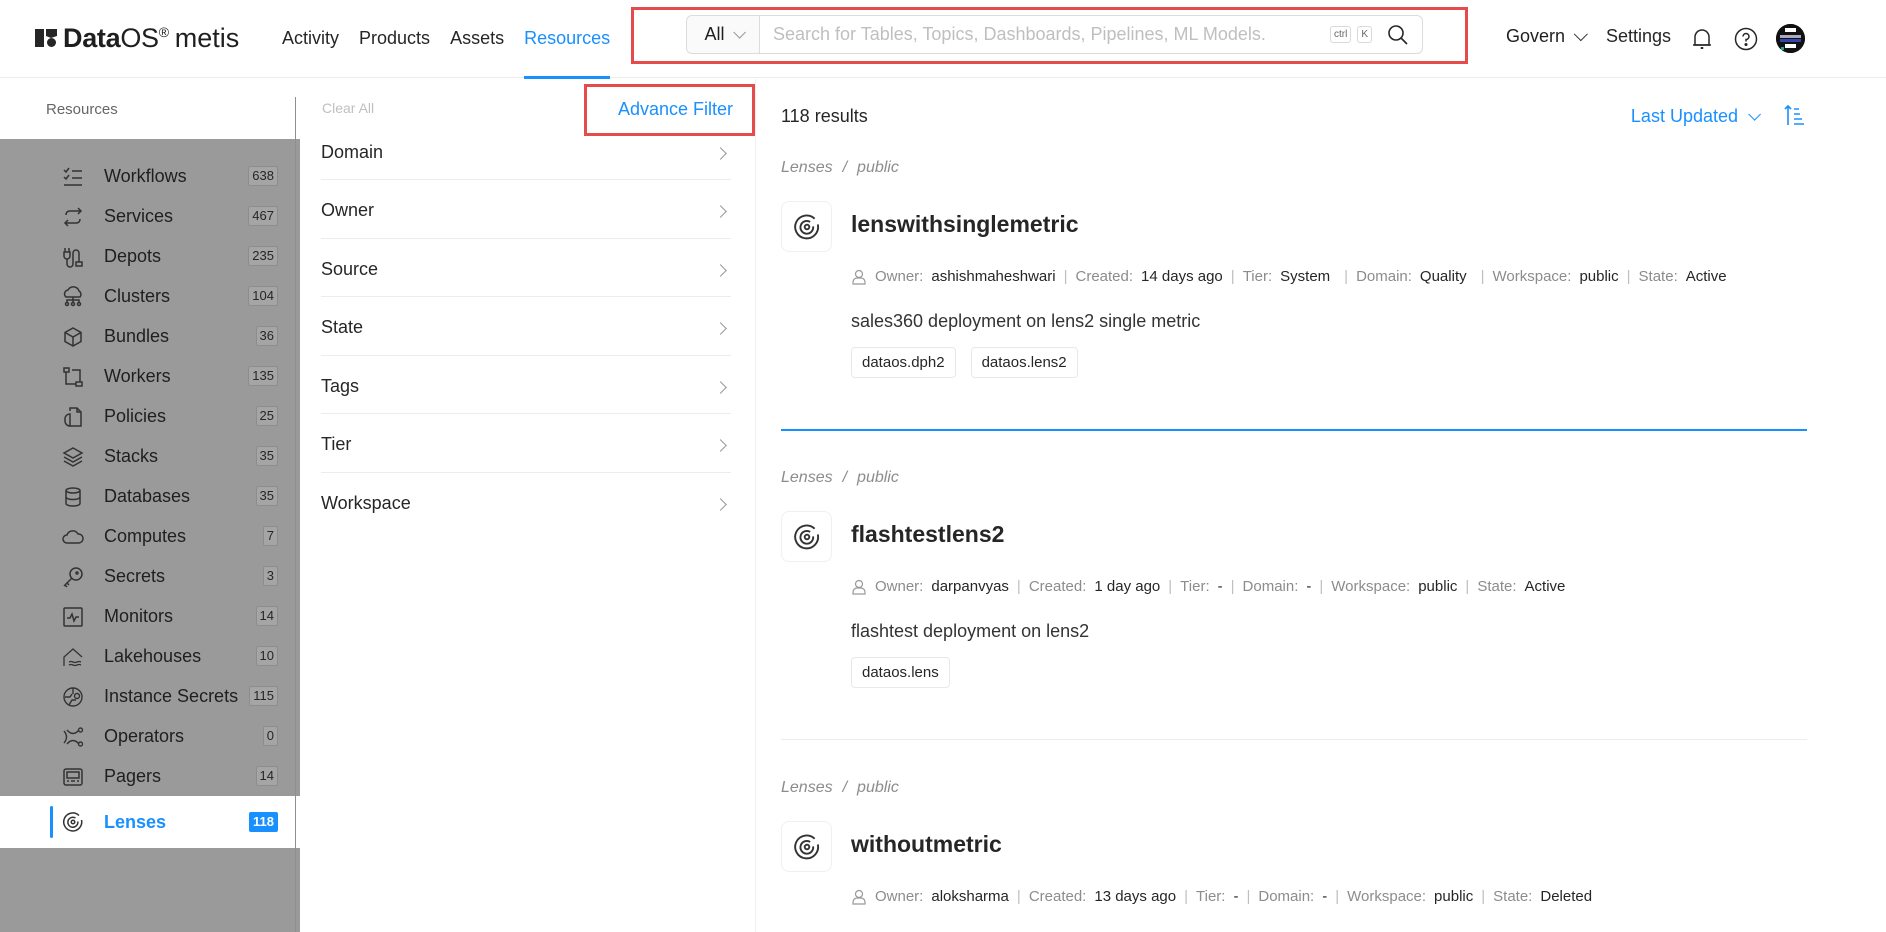  I want to click on sidebar-item-operators: Operators 0, so click(150, 736).